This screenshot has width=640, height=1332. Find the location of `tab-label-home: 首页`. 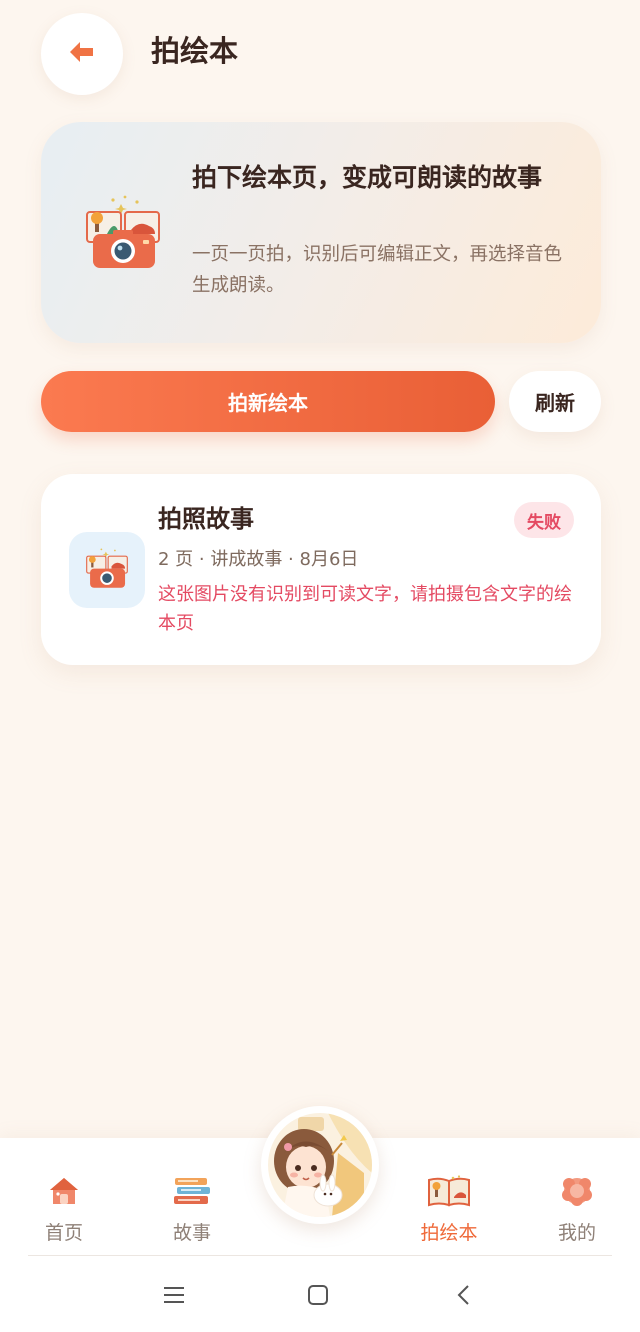

tab-label-home: 首页 is located at coordinates (63, 1233).